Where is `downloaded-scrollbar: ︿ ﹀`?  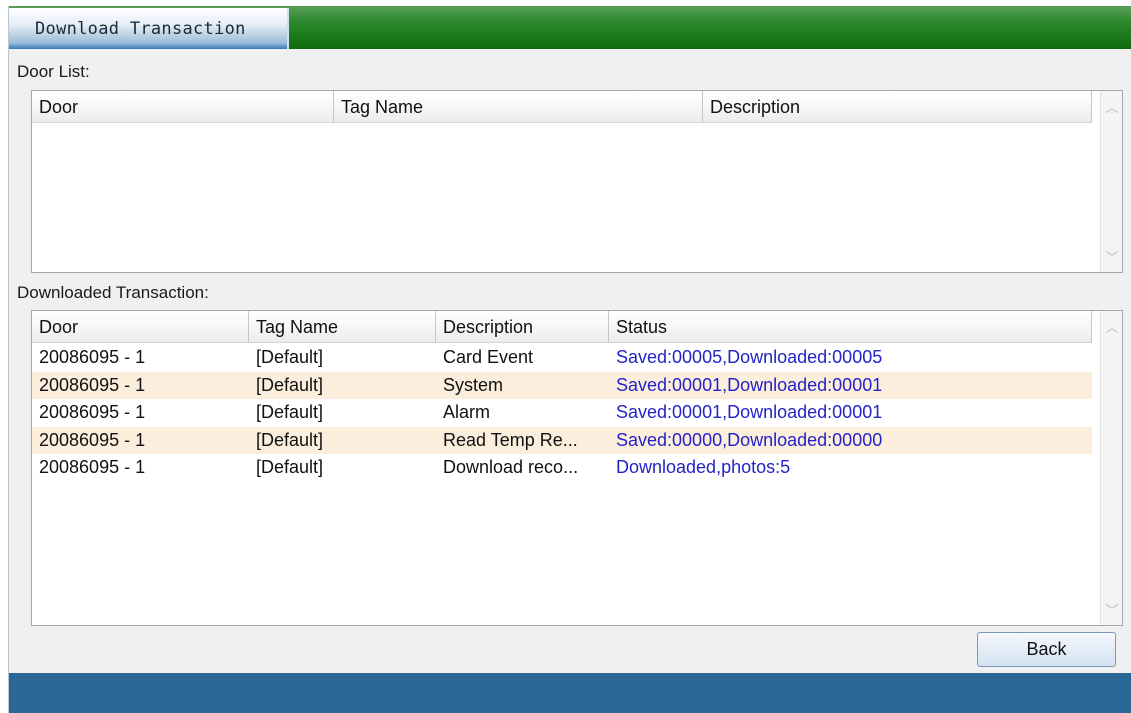
downloaded-scrollbar: ︿ ﹀ is located at coordinates (1111, 468).